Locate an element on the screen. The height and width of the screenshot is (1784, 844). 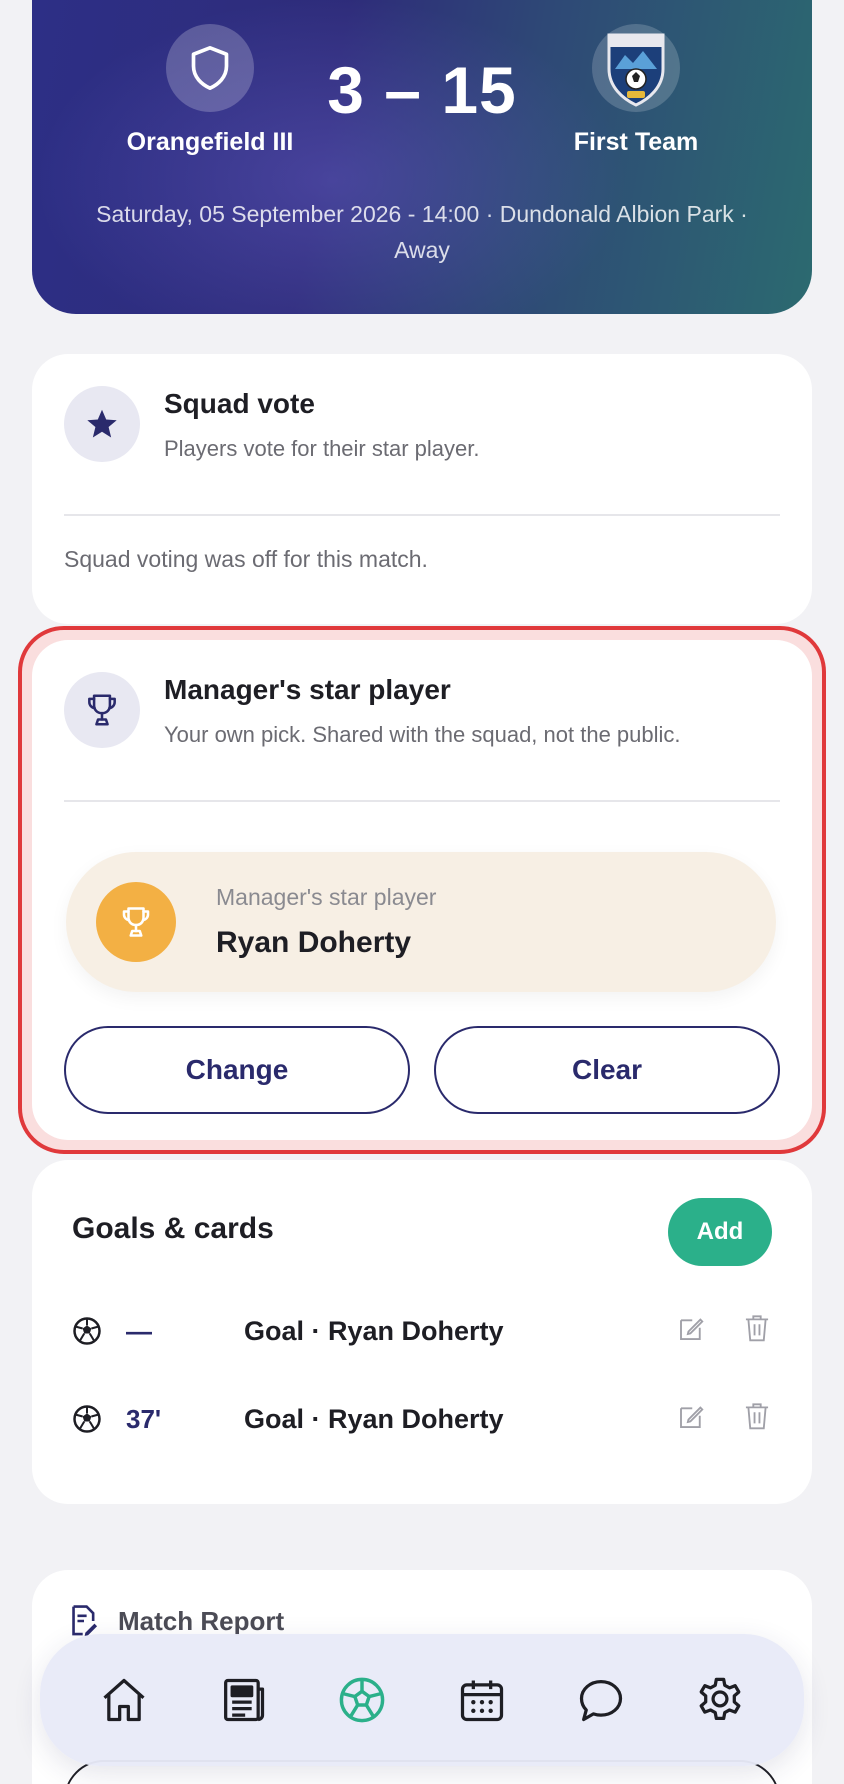
add-event-button: Add is located at coordinates (720, 1232).